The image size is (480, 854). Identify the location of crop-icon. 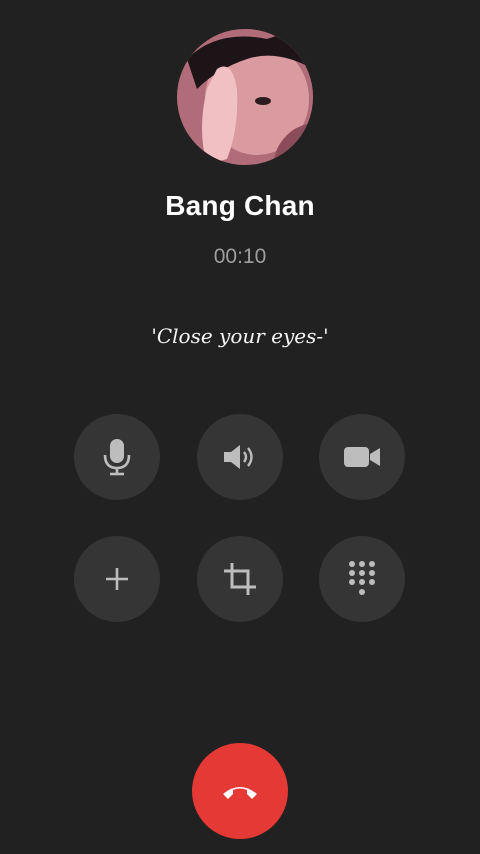
(240, 579).